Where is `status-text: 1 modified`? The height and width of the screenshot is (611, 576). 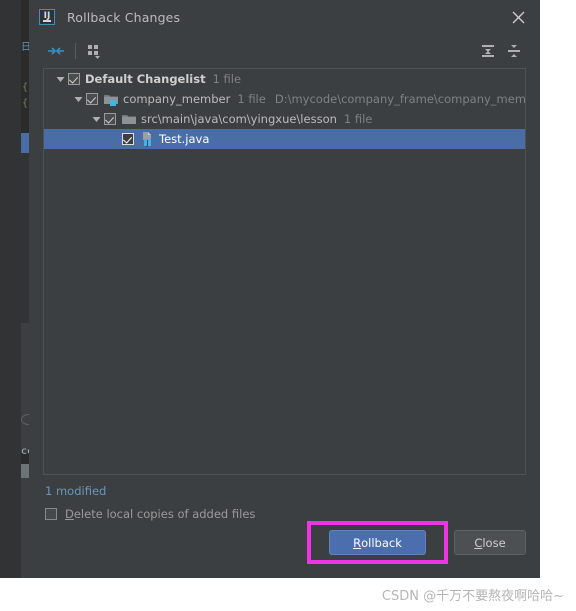 status-text: 1 modified is located at coordinates (76, 491).